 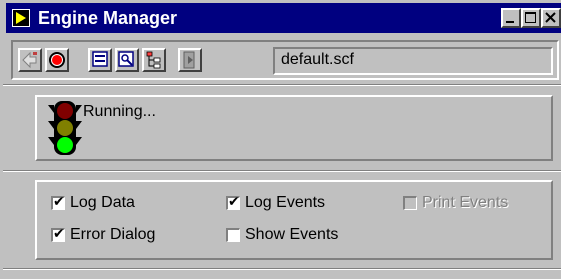 What do you see at coordinates (102, 202) in the screenshot?
I see `log-data-label: Log Data` at bounding box center [102, 202].